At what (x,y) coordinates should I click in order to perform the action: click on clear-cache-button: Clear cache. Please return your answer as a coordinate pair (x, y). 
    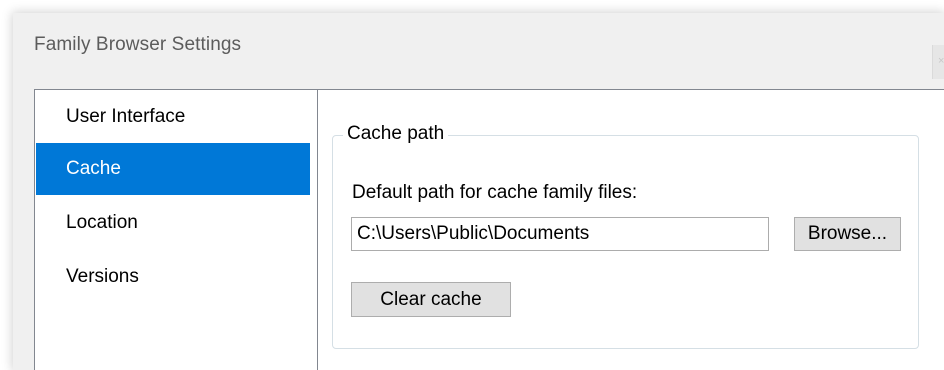
    Looking at the image, I should click on (431, 299).